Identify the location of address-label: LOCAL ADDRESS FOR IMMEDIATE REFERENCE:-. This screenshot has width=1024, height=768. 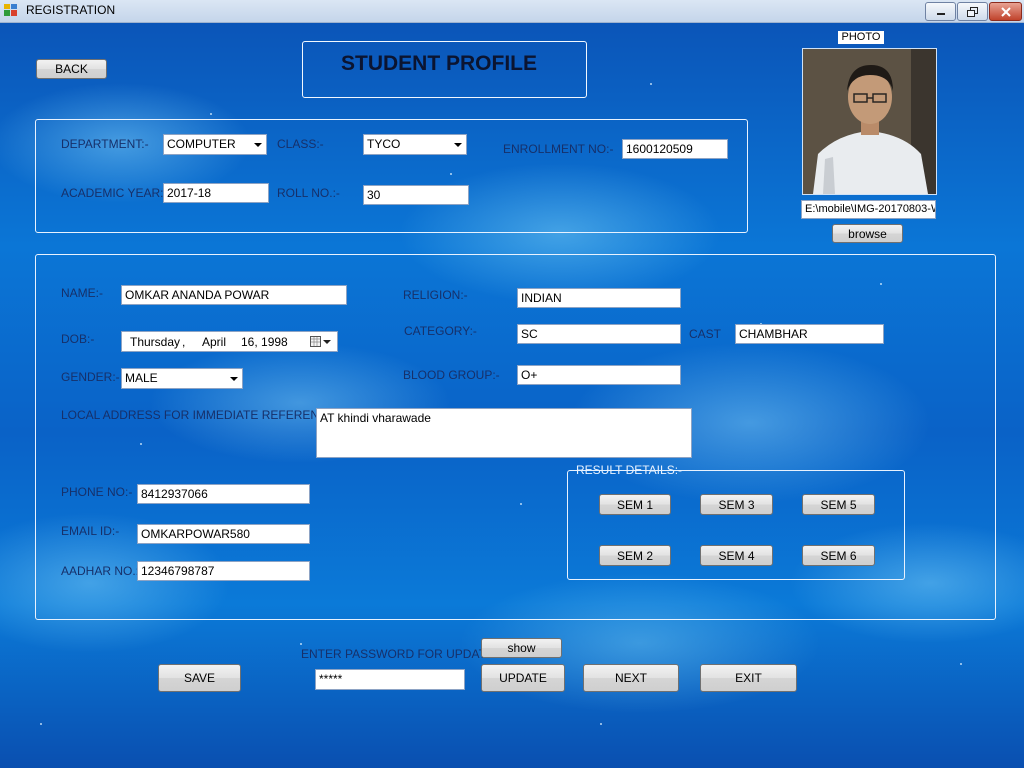
(202, 415).